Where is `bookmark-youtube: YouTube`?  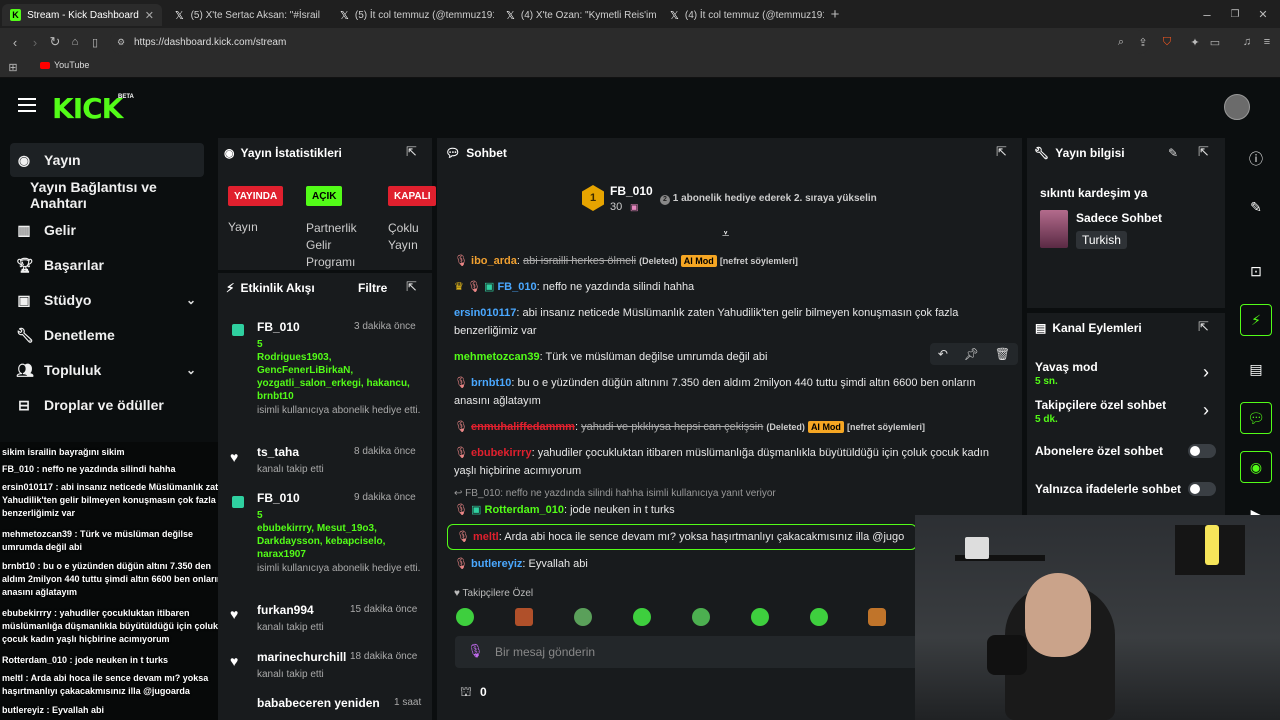 bookmark-youtube: YouTube is located at coordinates (64, 65).